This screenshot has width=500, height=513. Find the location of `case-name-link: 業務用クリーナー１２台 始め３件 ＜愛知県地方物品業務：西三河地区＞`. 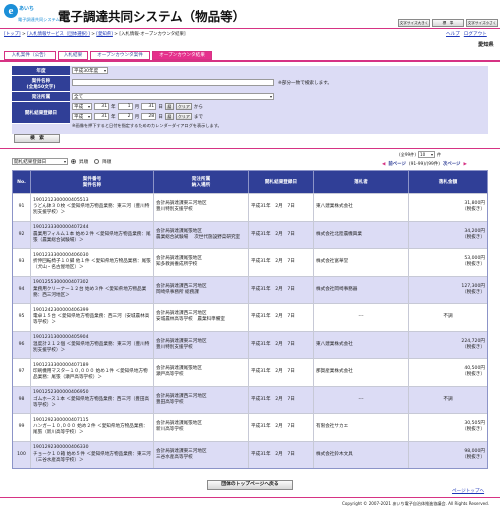

case-name-link: 業務用クリーナー１２台 始め３件 ＜愛知県地方物品業務：西三河地区＞ is located at coordinates (92, 293).